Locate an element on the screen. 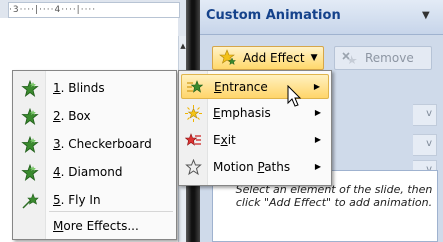  start-dropdown: v is located at coordinates (425, 115).